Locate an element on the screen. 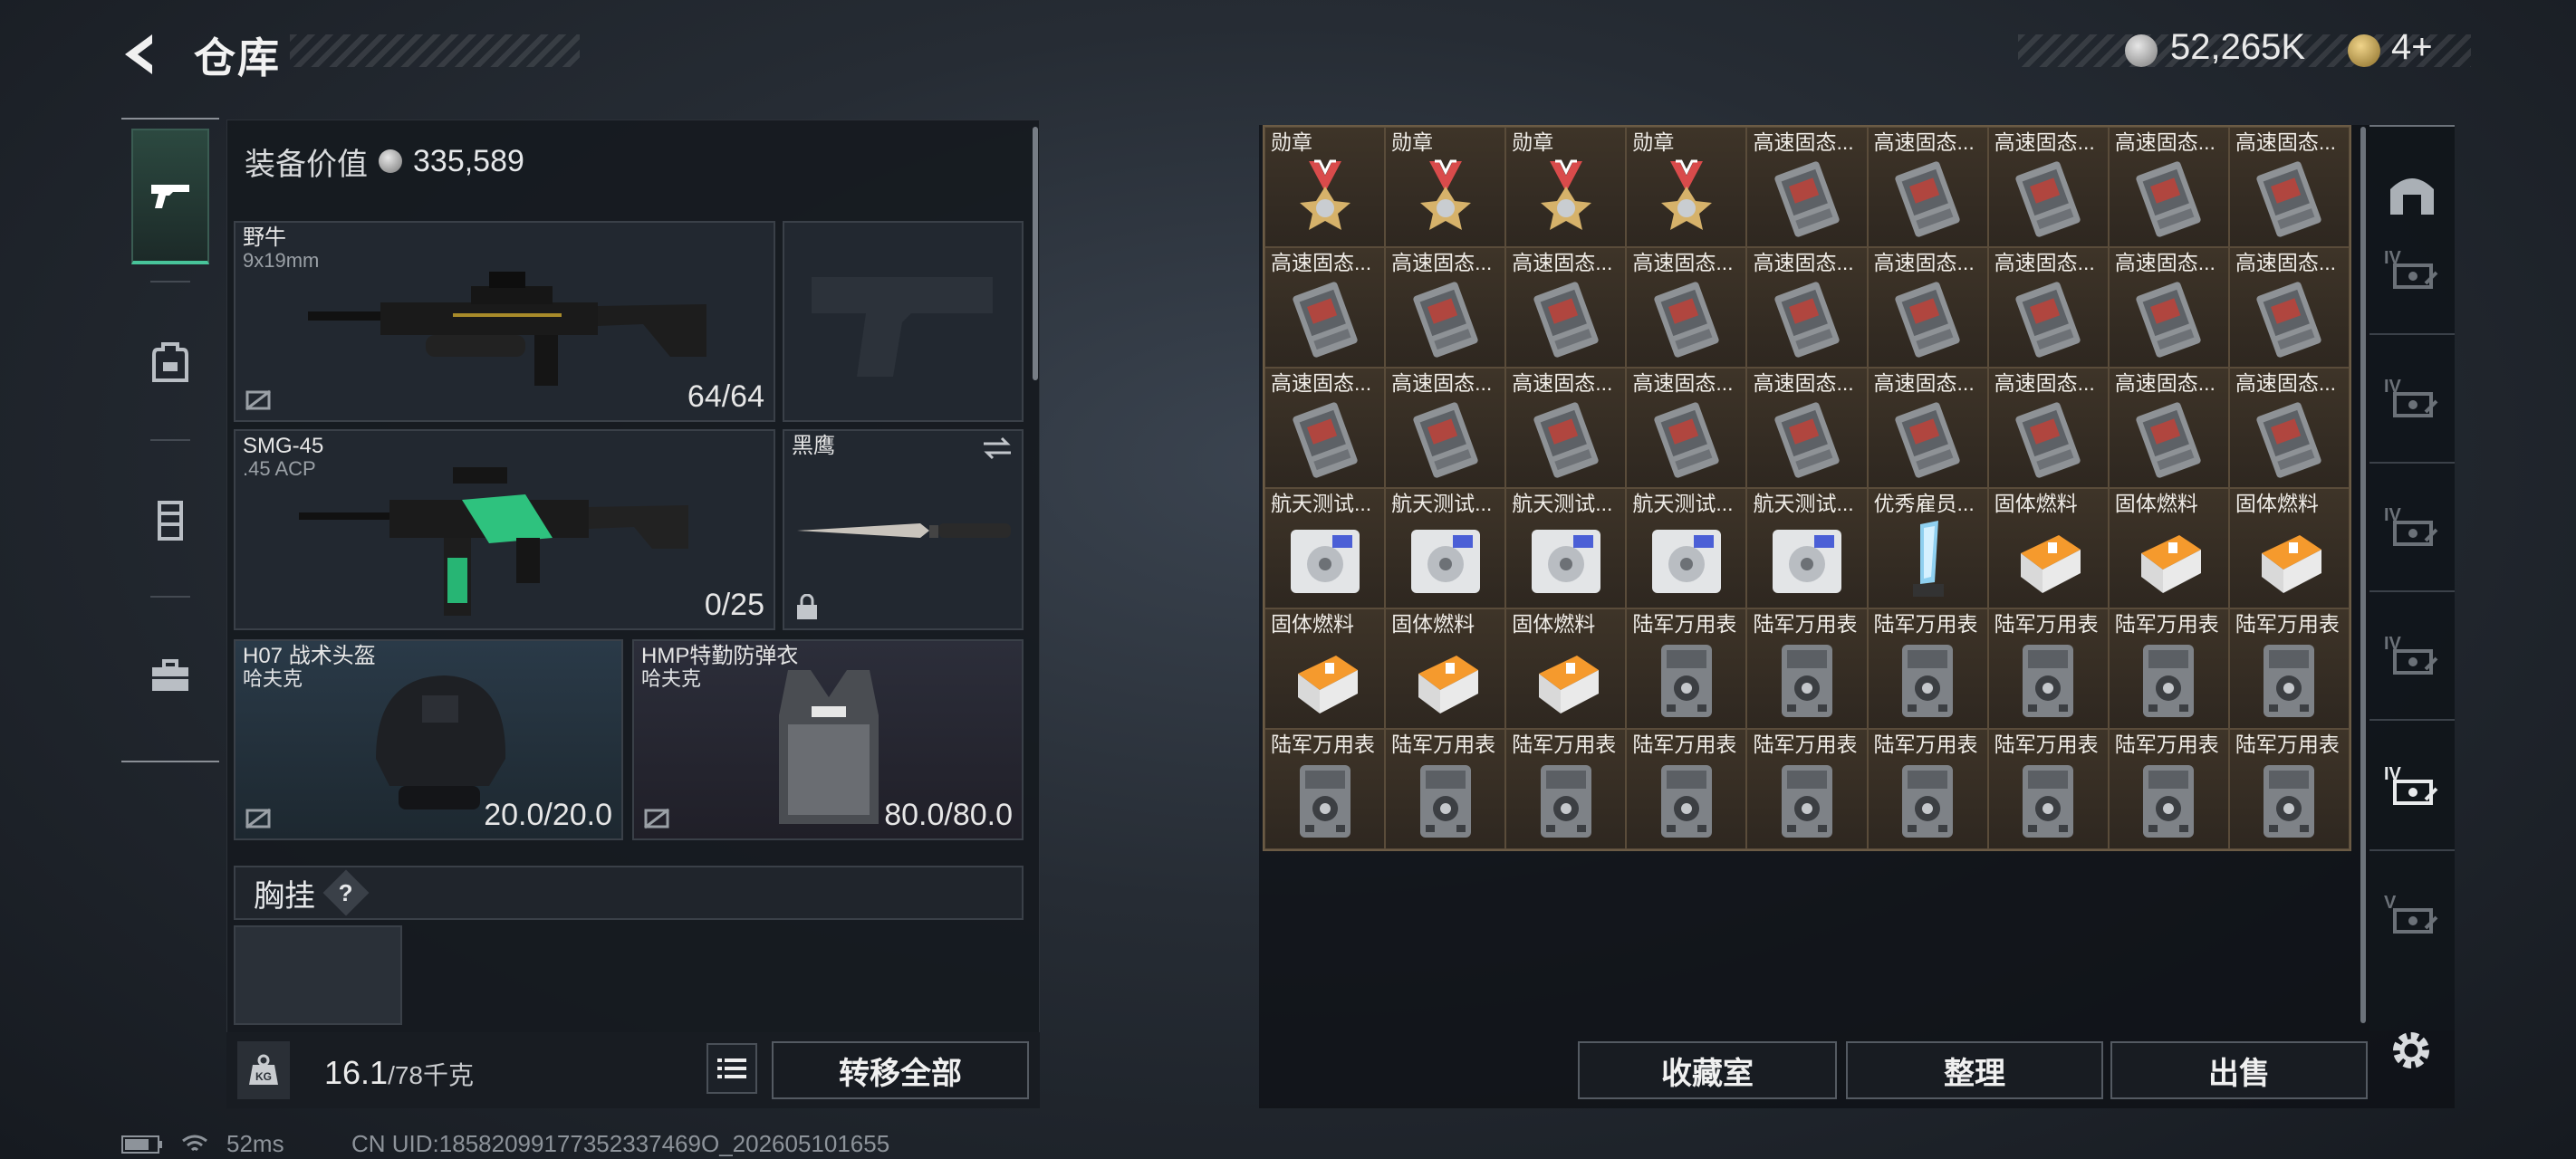 This screenshot has width=2576, height=1159. sidearm-slot-empty is located at coordinates (903, 321).